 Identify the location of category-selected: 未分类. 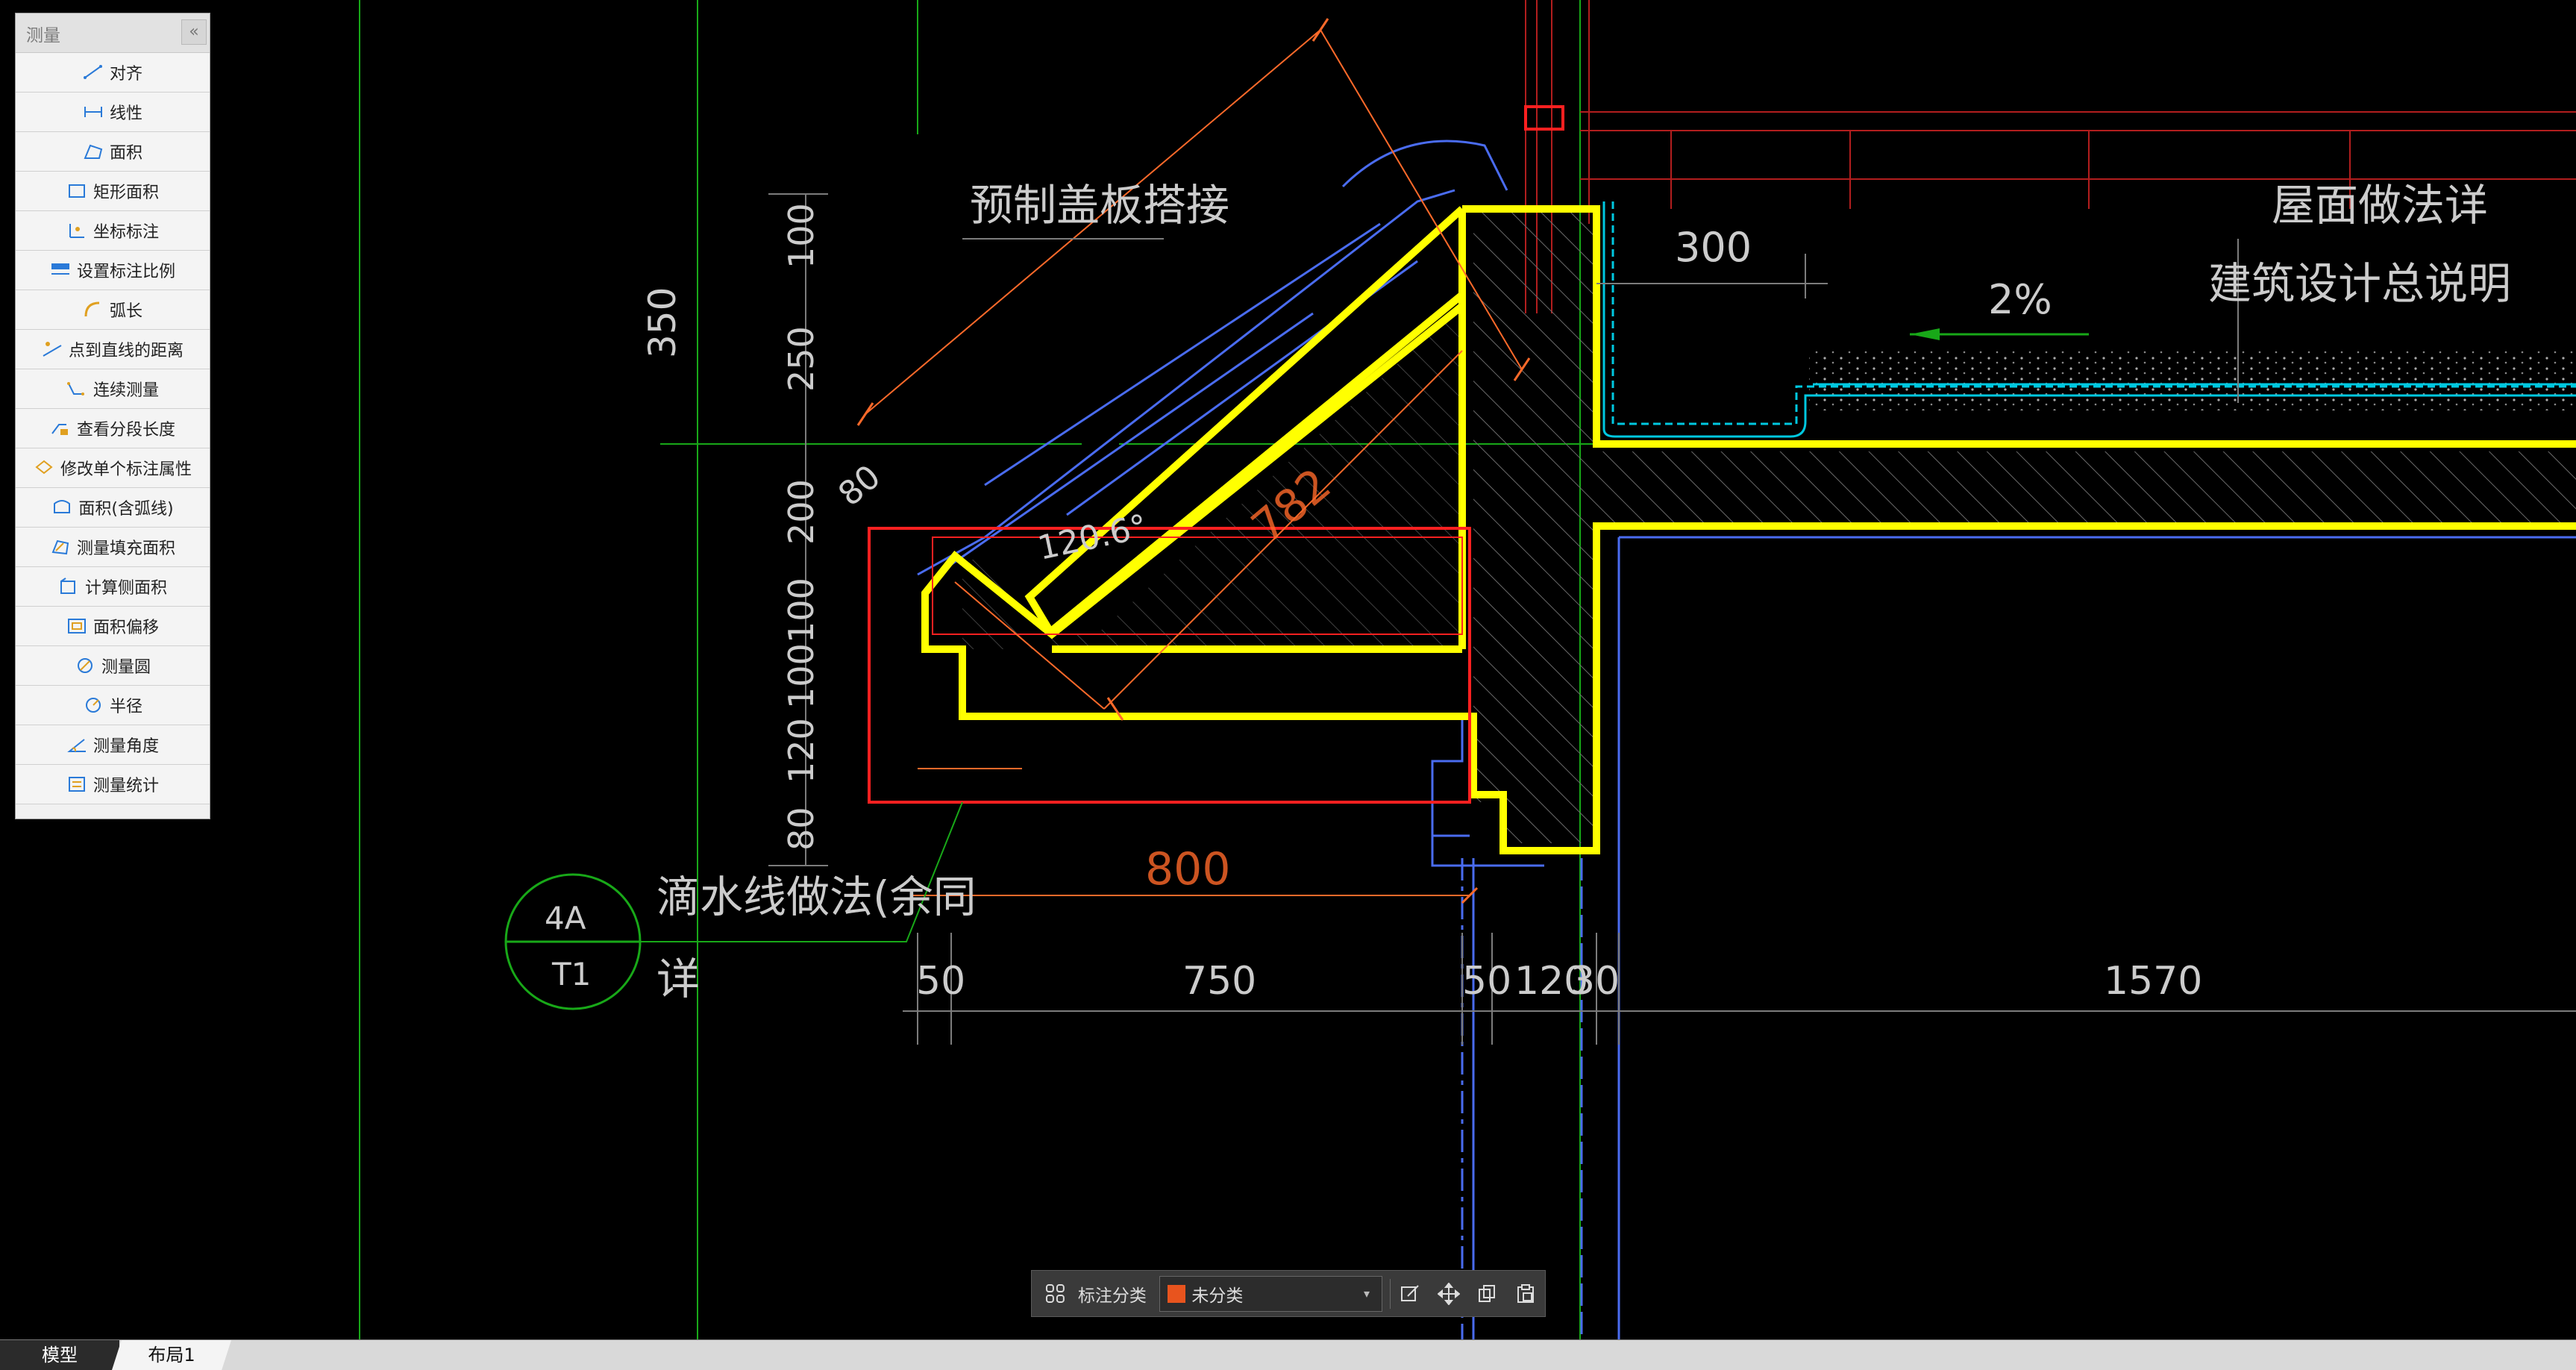
(1217, 1296).